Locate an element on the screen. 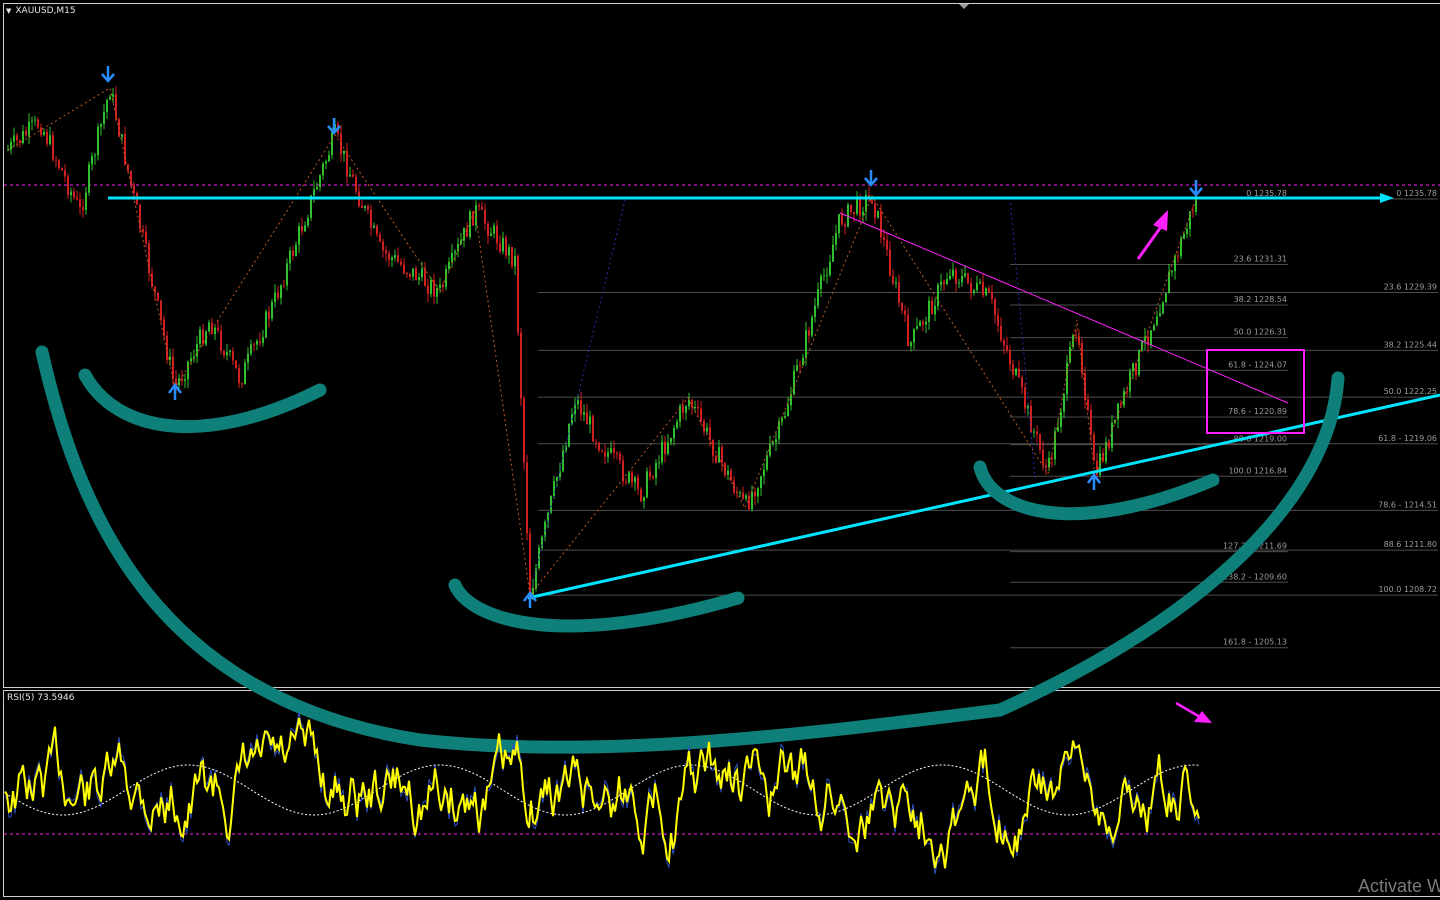 The height and width of the screenshot is (900, 1440). fib-label: 61.8 - 1224.07 is located at coordinates (1257, 364).